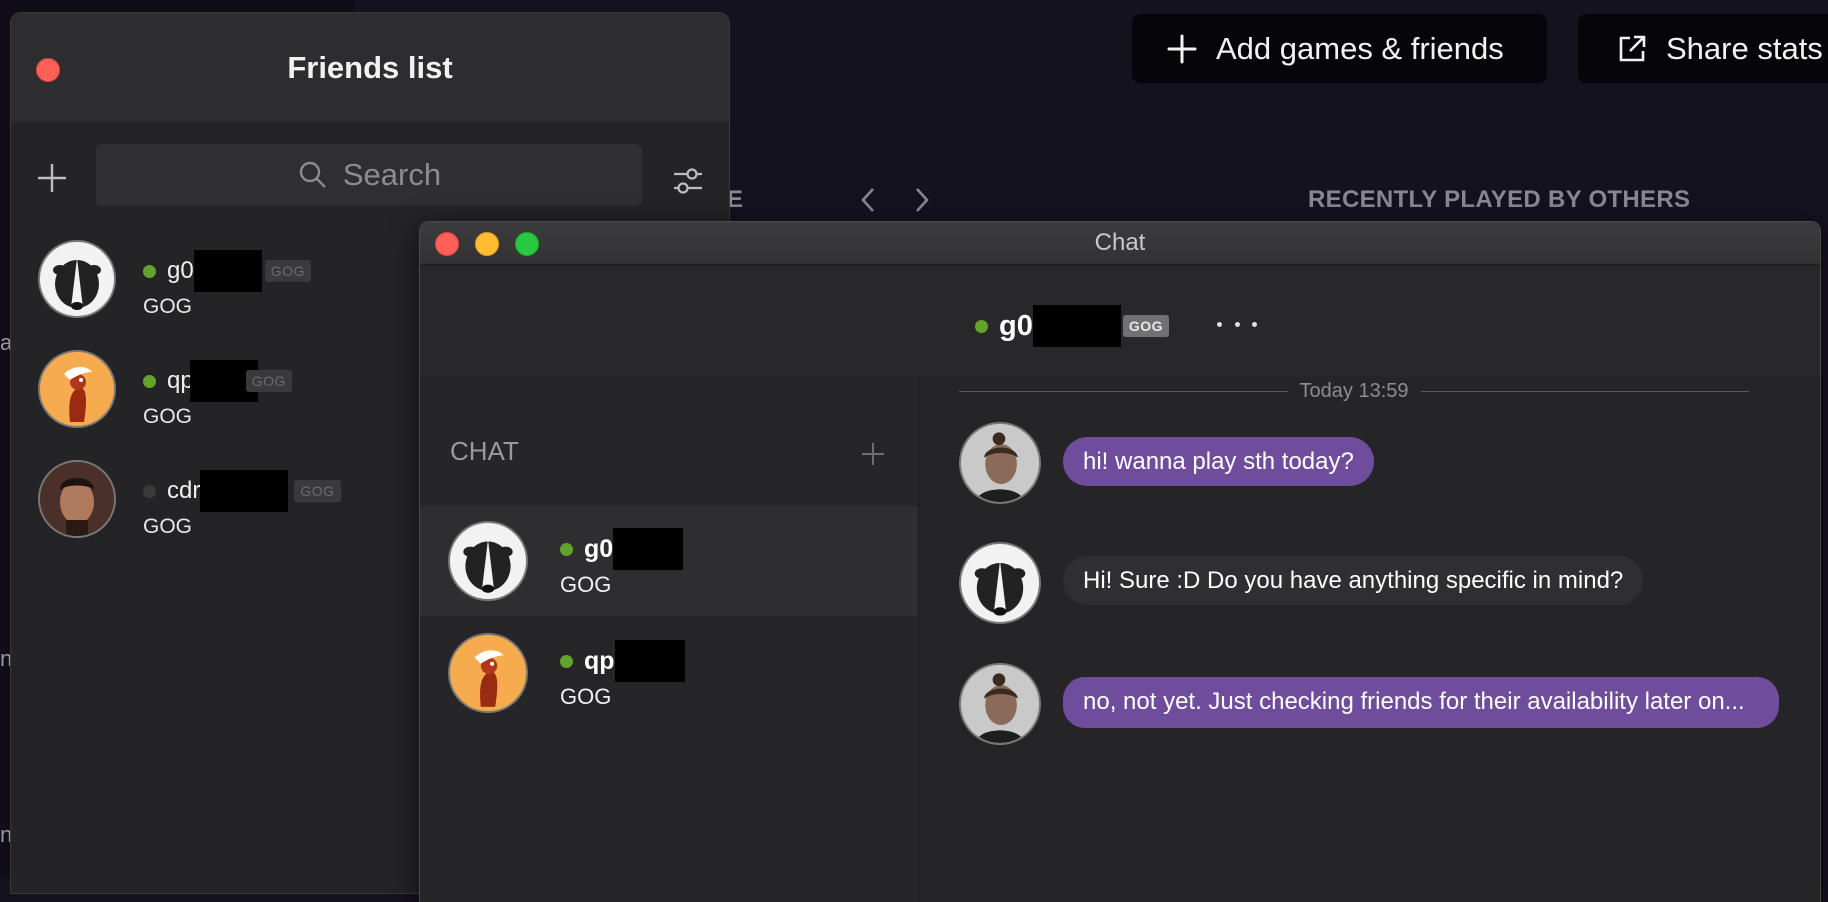 Image resolution: width=1828 pixels, height=902 pixels. Describe the element at coordinates (599, 660) in the screenshot. I see `conversation-name: qp` at that location.